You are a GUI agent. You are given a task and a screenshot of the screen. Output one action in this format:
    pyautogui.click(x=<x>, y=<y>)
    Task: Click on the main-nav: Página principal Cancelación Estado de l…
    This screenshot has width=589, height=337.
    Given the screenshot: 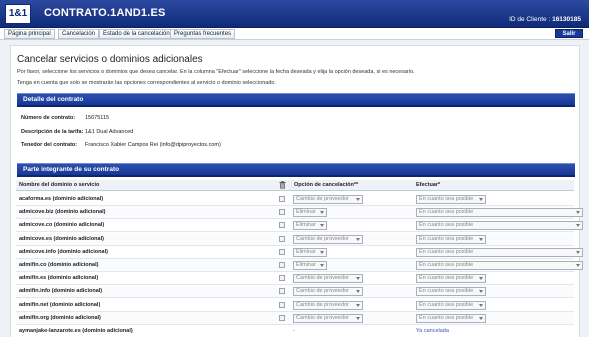 What is the action you would take?
    pyautogui.click(x=294, y=34)
    